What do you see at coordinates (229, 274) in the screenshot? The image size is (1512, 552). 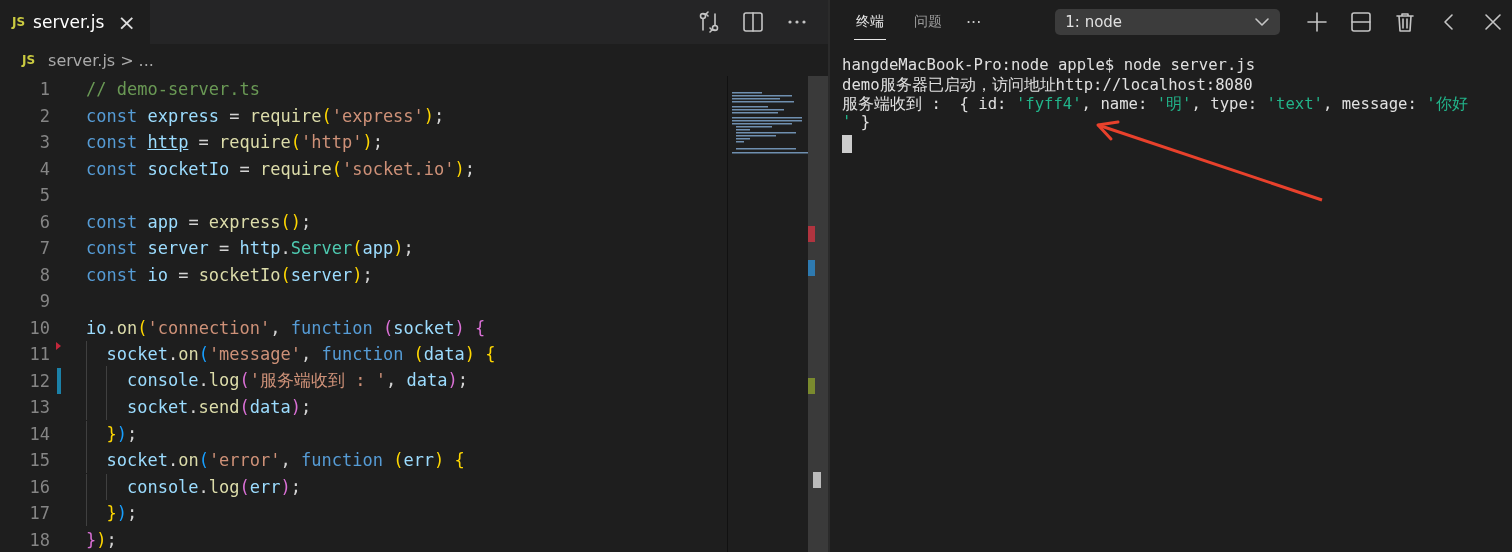 I see `code-line: const io = socketIo(server);` at bounding box center [229, 274].